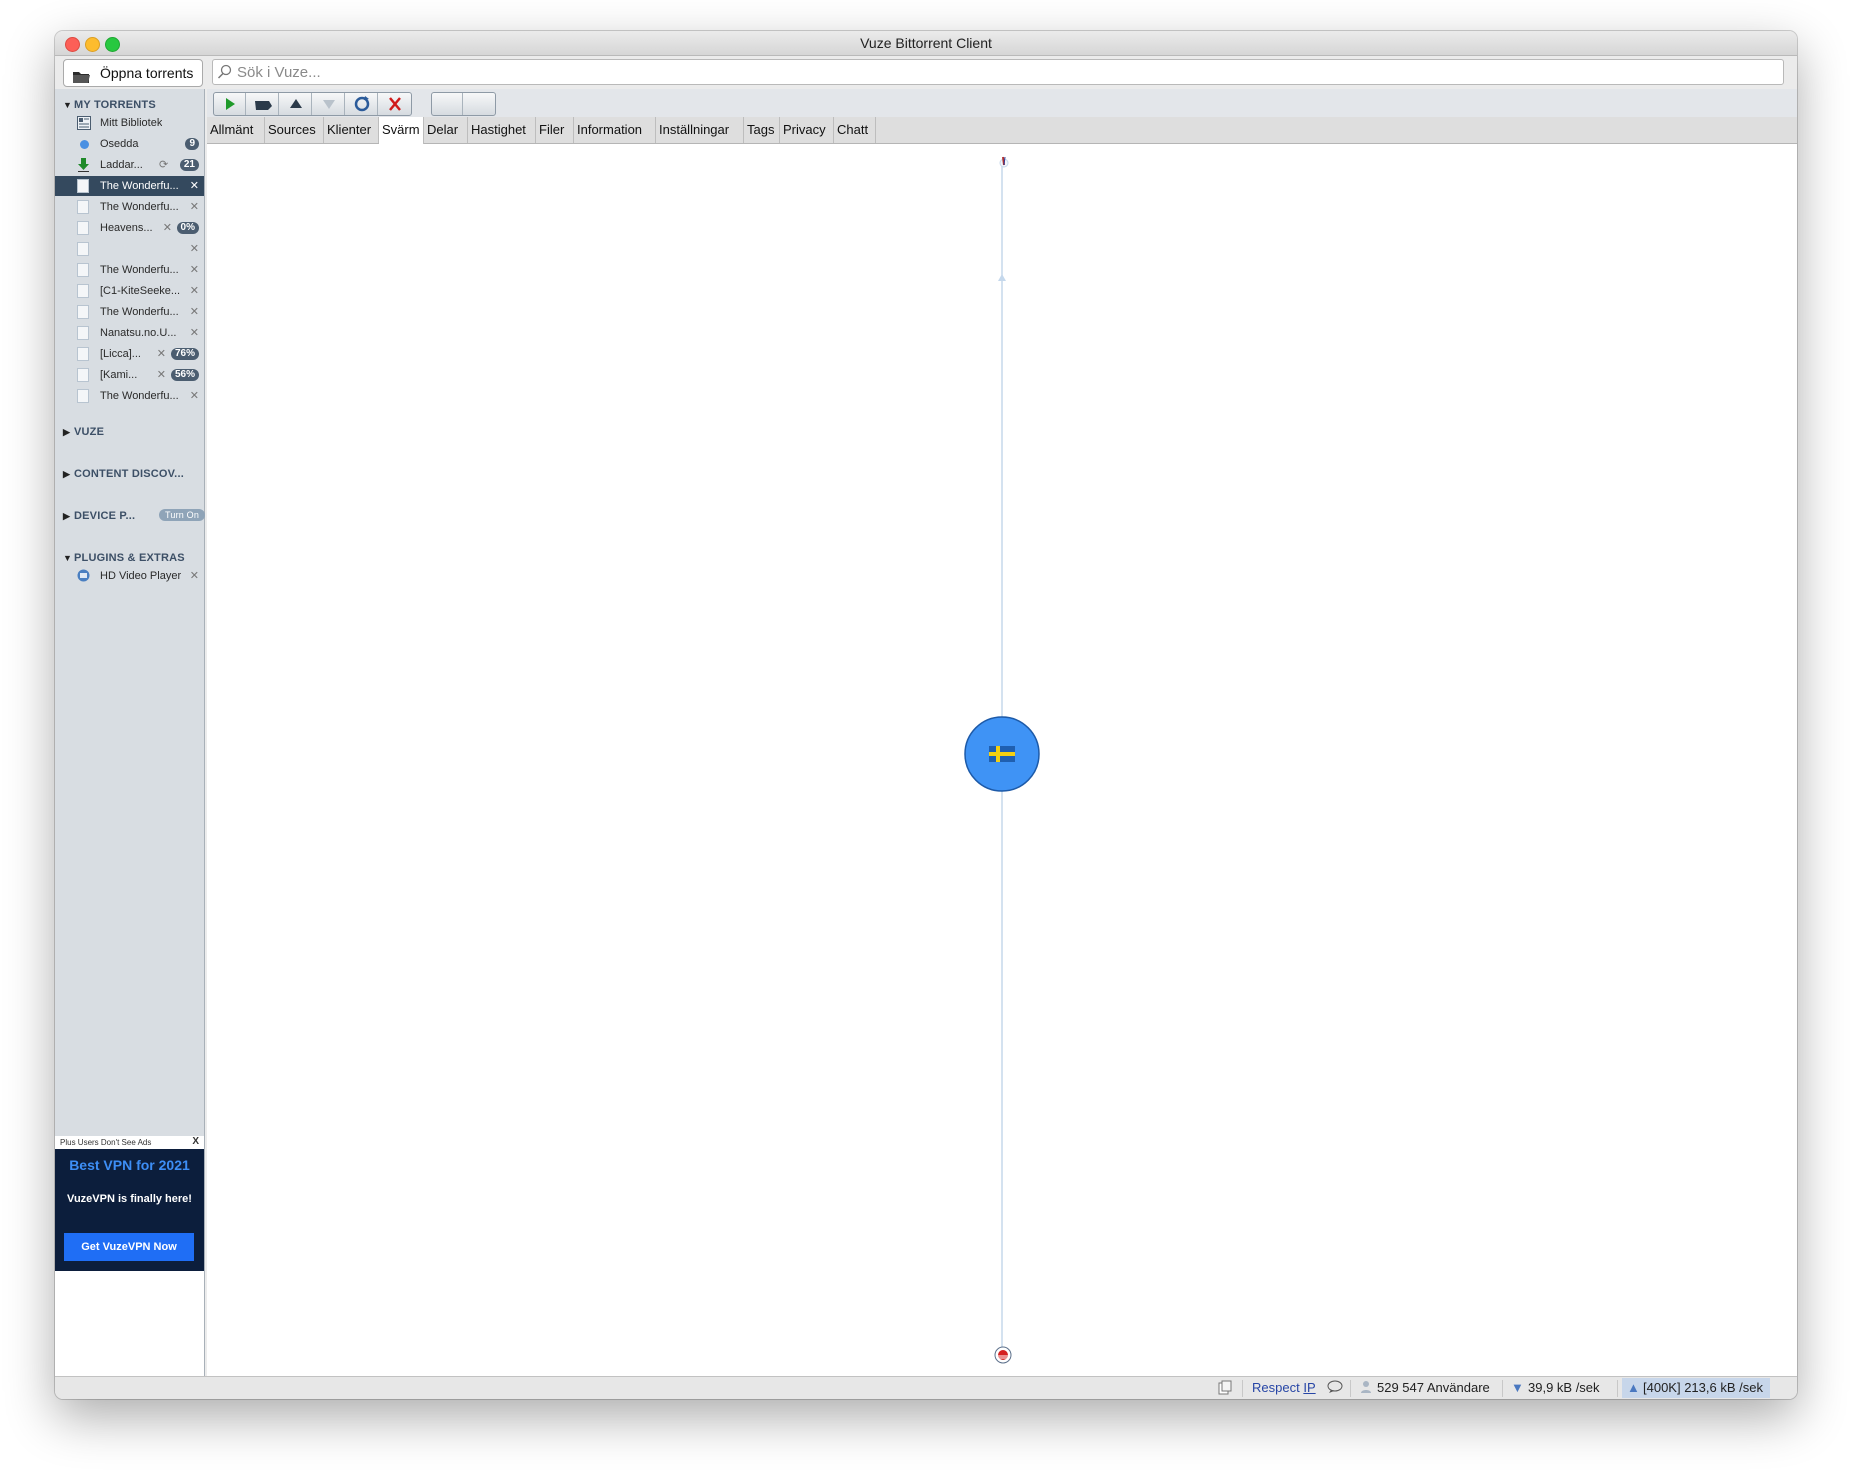 The height and width of the screenshot is (1478, 1852). I want to click on open-torrents-button: Öppna torrents, so click(133, 73).